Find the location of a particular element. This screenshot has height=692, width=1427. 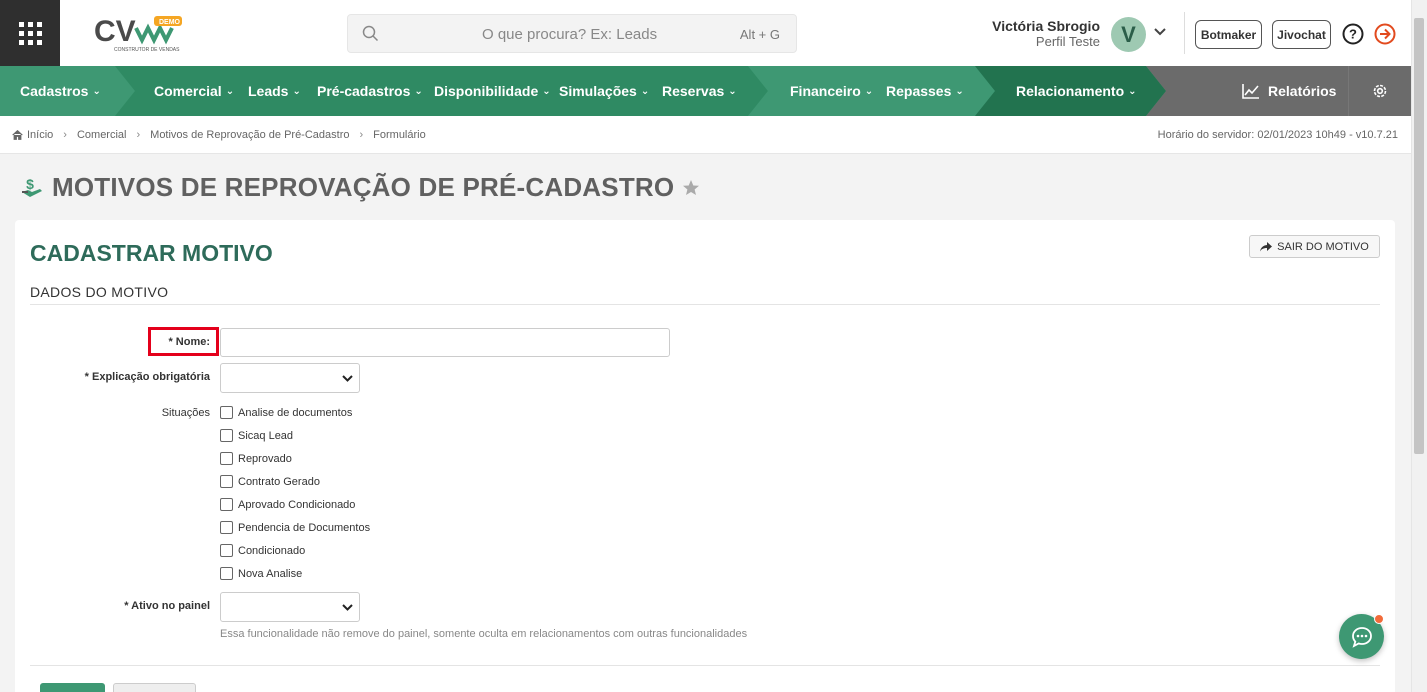

nav-relacionamento: Relacionamento ⌄ is located at coordinates (1076, 91).